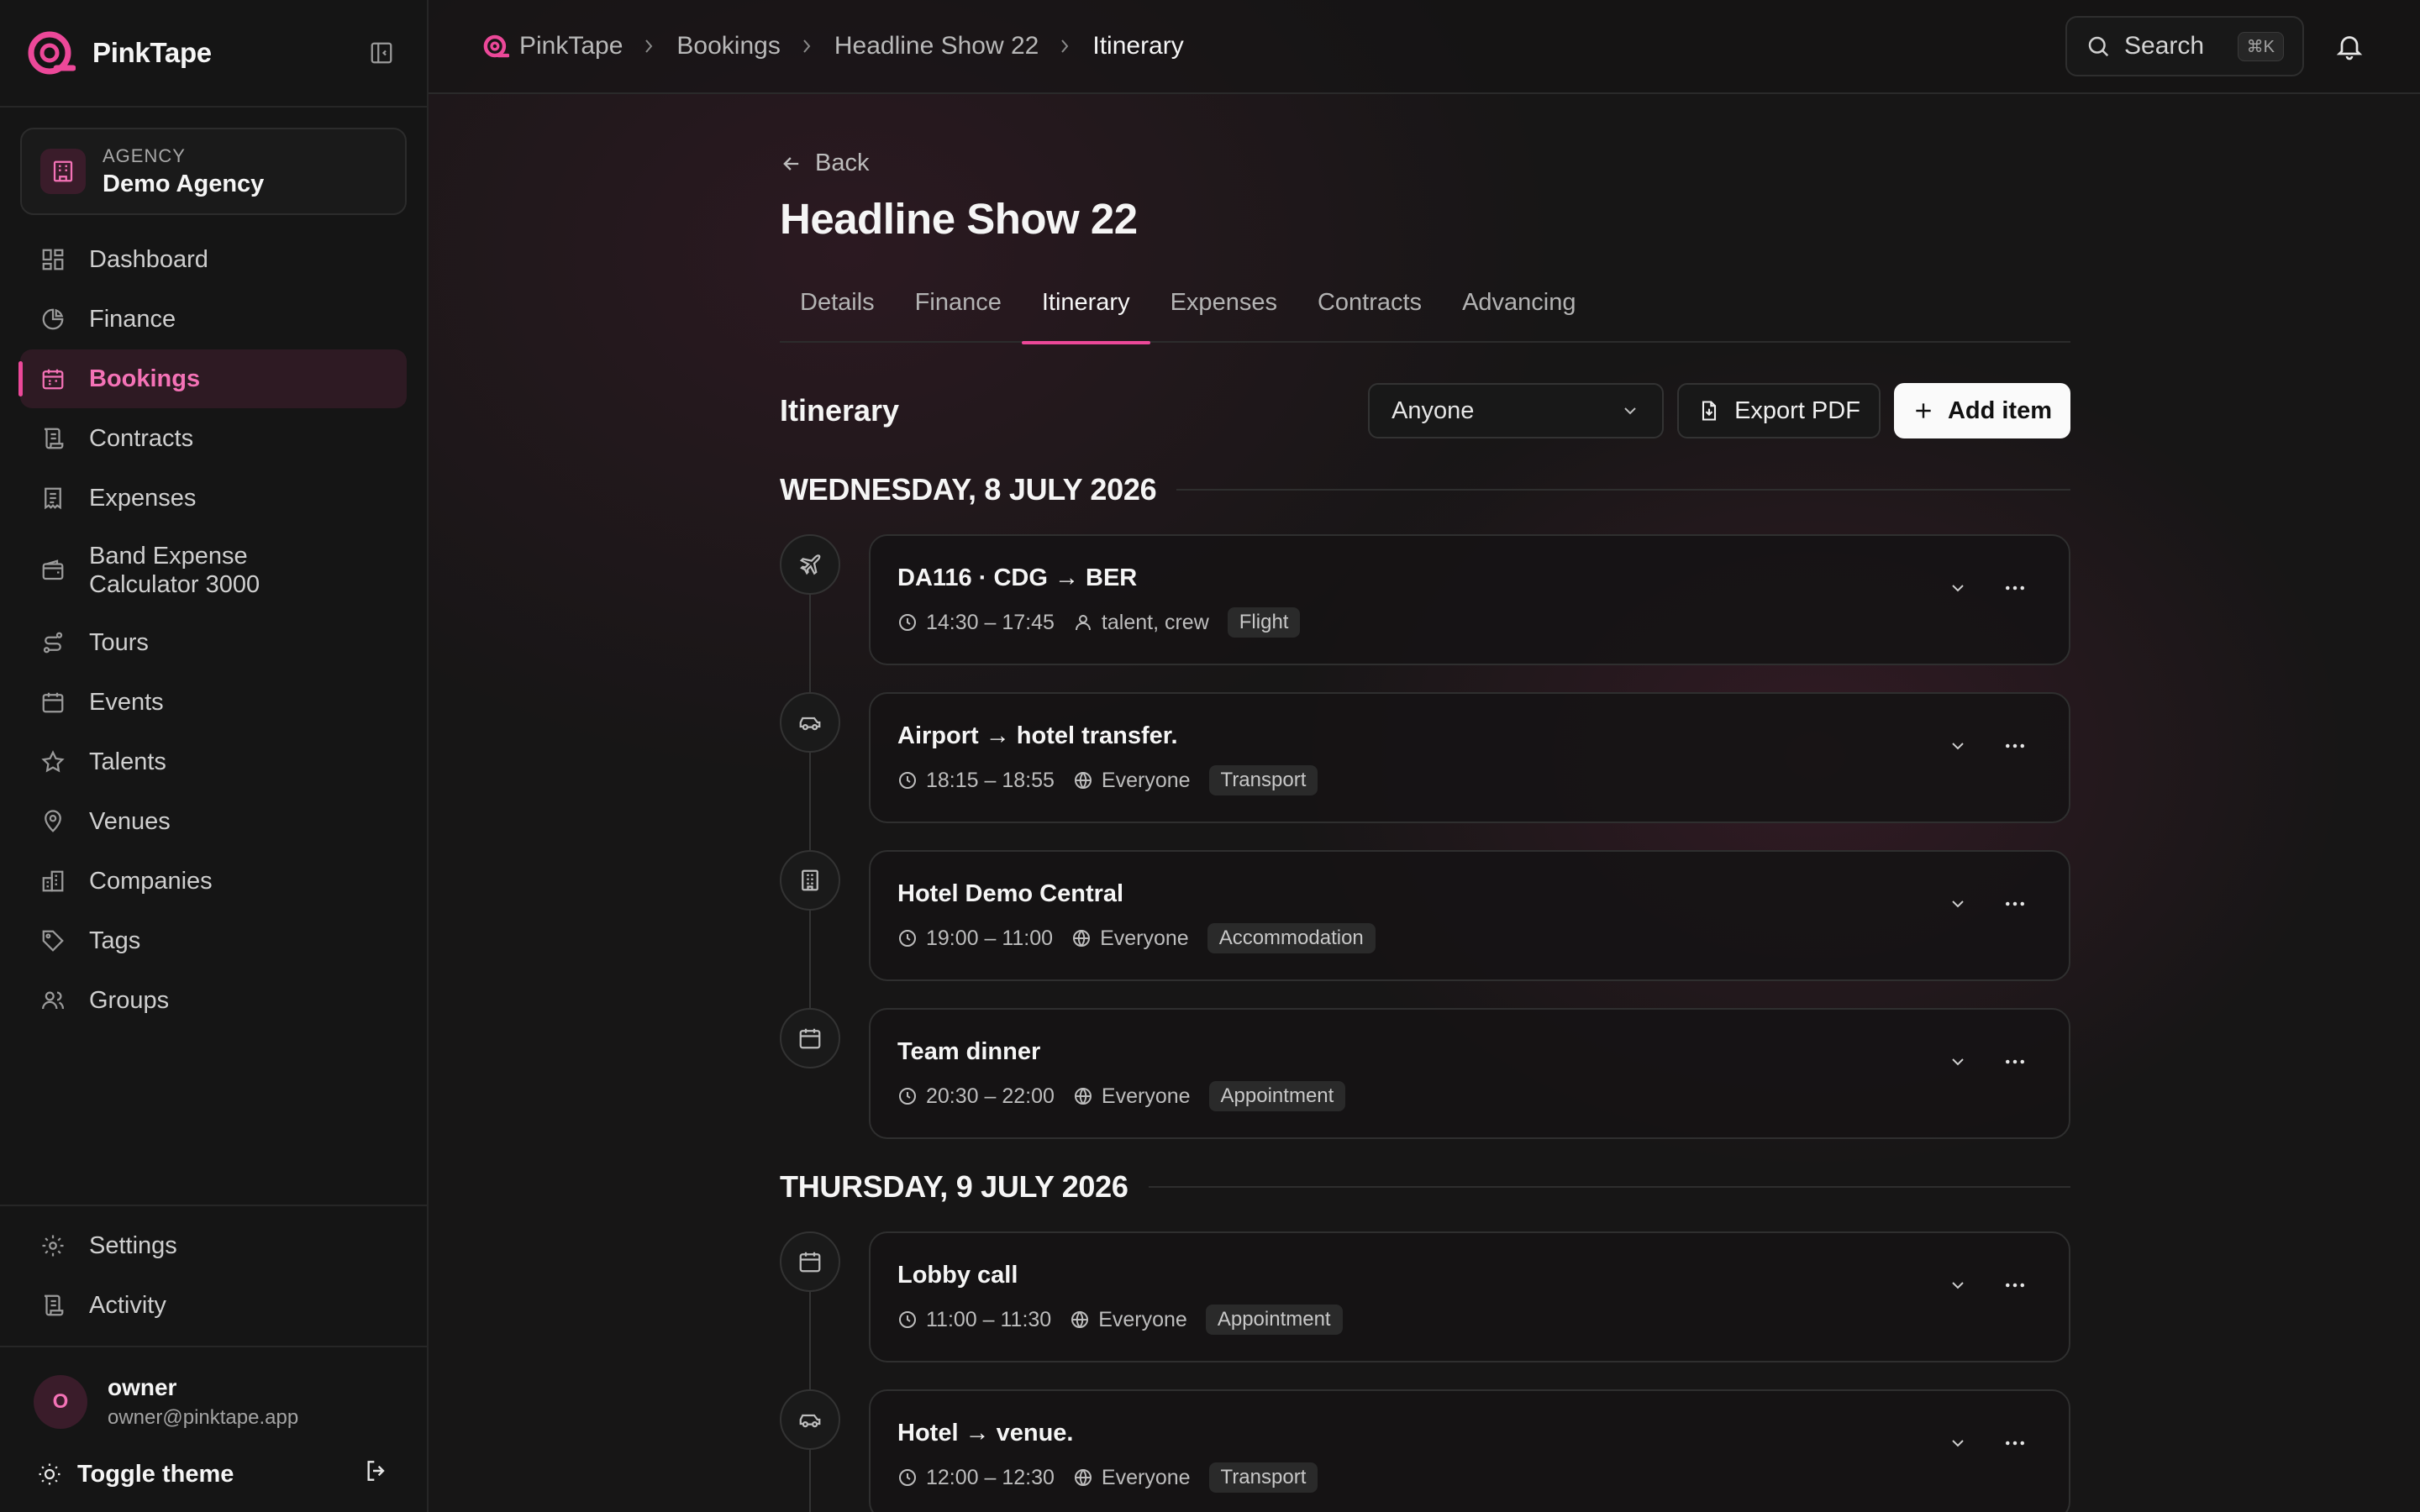  What do you see at coordinates (2184, 46) in the screenshot?
I see `search-button: Search ⌘K` at bounding box center [2184, 46].